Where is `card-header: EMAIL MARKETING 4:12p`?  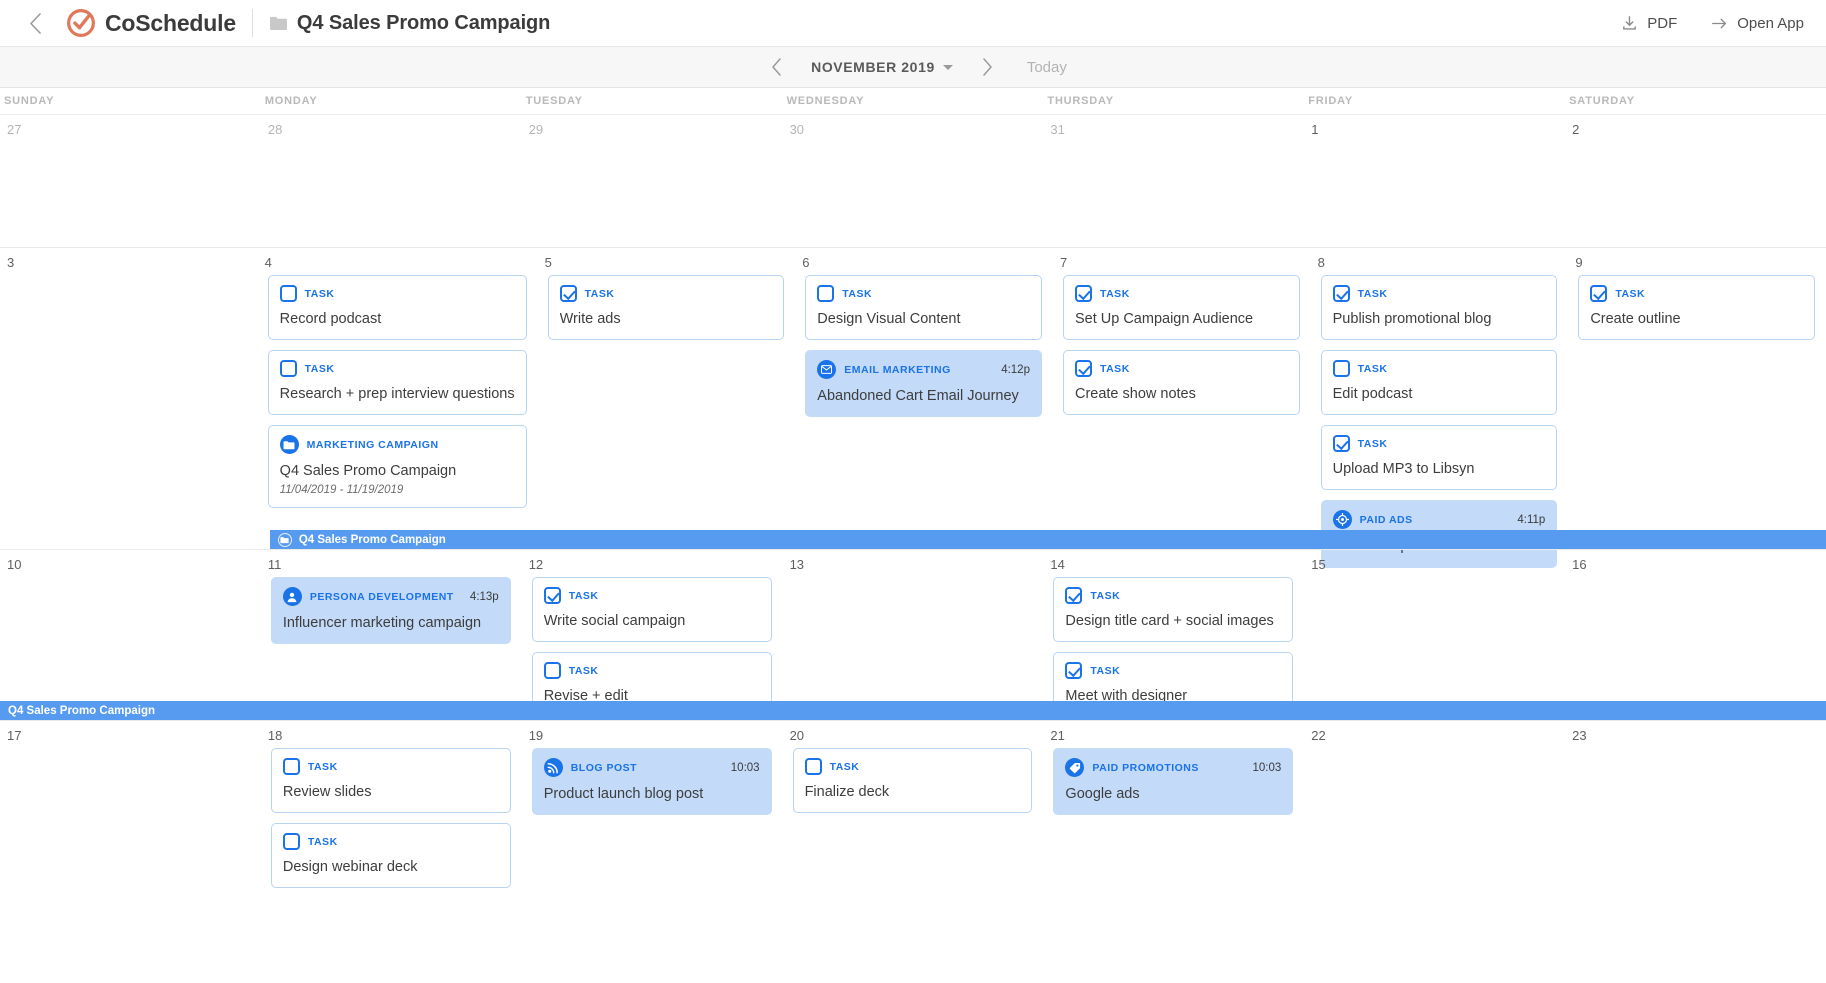
card-header: EMAIL MARKETING 4:12p is located at coordinates (923, 370).